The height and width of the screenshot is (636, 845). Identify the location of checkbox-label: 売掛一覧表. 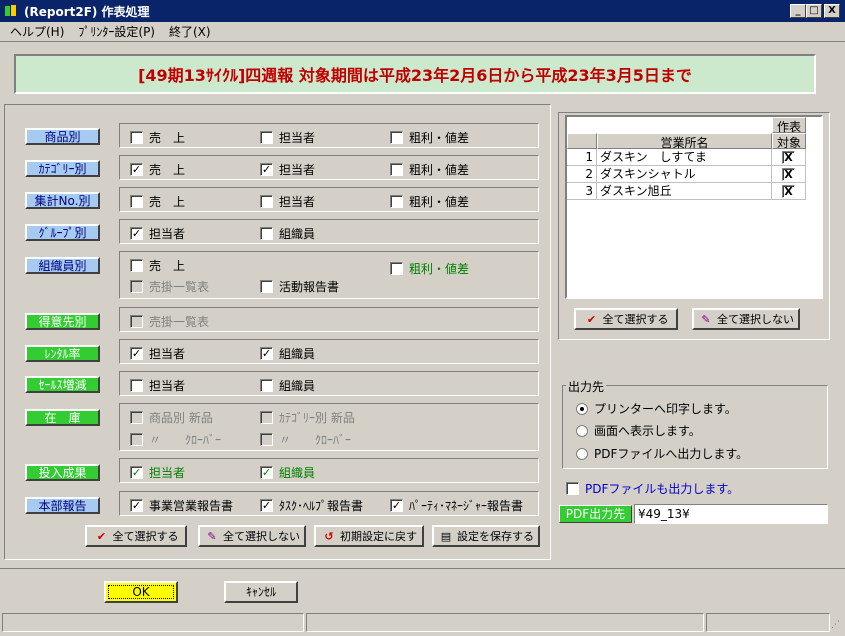
(179, 287).